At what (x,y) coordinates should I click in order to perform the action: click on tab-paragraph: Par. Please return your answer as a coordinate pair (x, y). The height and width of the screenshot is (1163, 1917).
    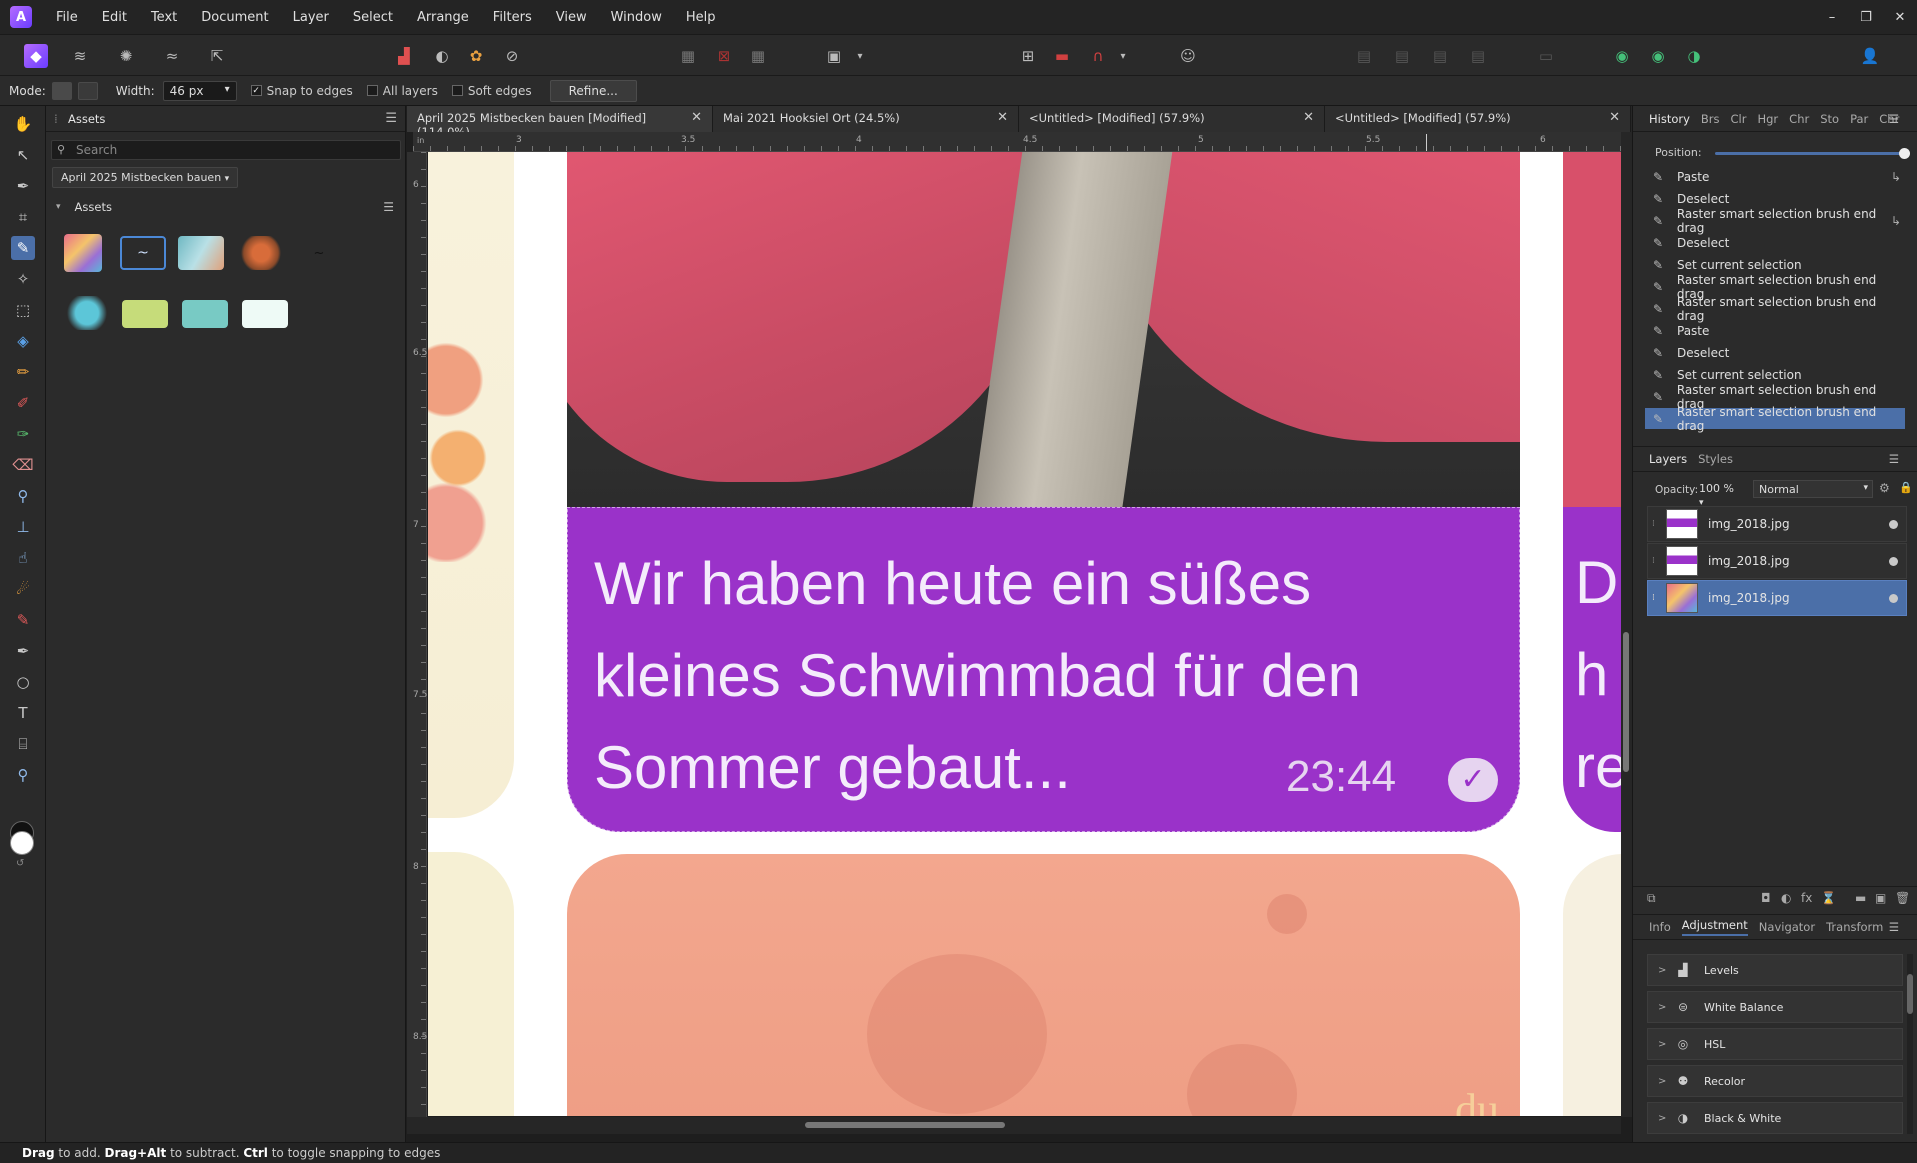
    Looking at the image, I should click on (1859, 119).